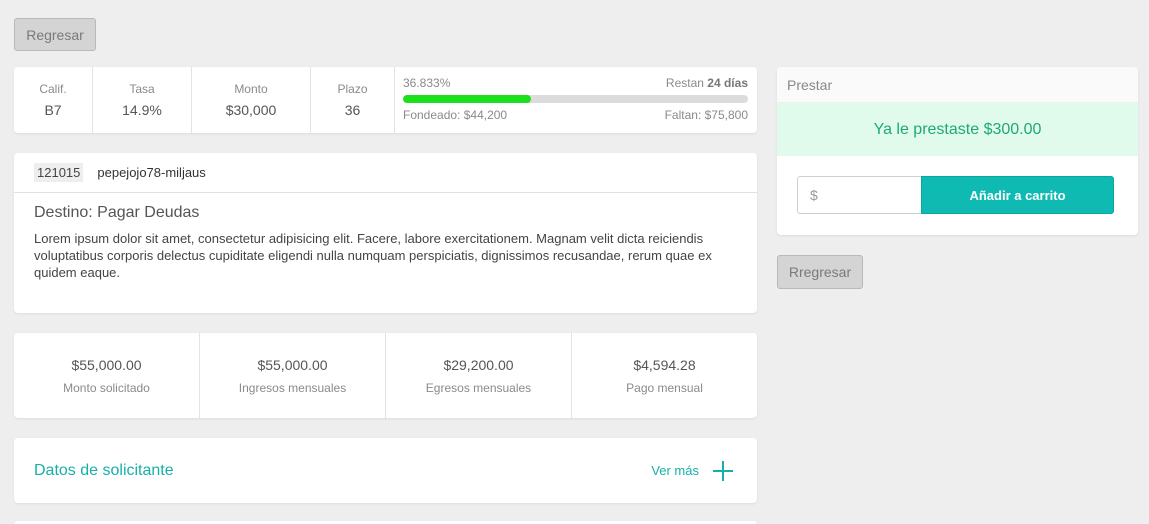  I want to click on see-more-label: Ver más, so click(675, 470).